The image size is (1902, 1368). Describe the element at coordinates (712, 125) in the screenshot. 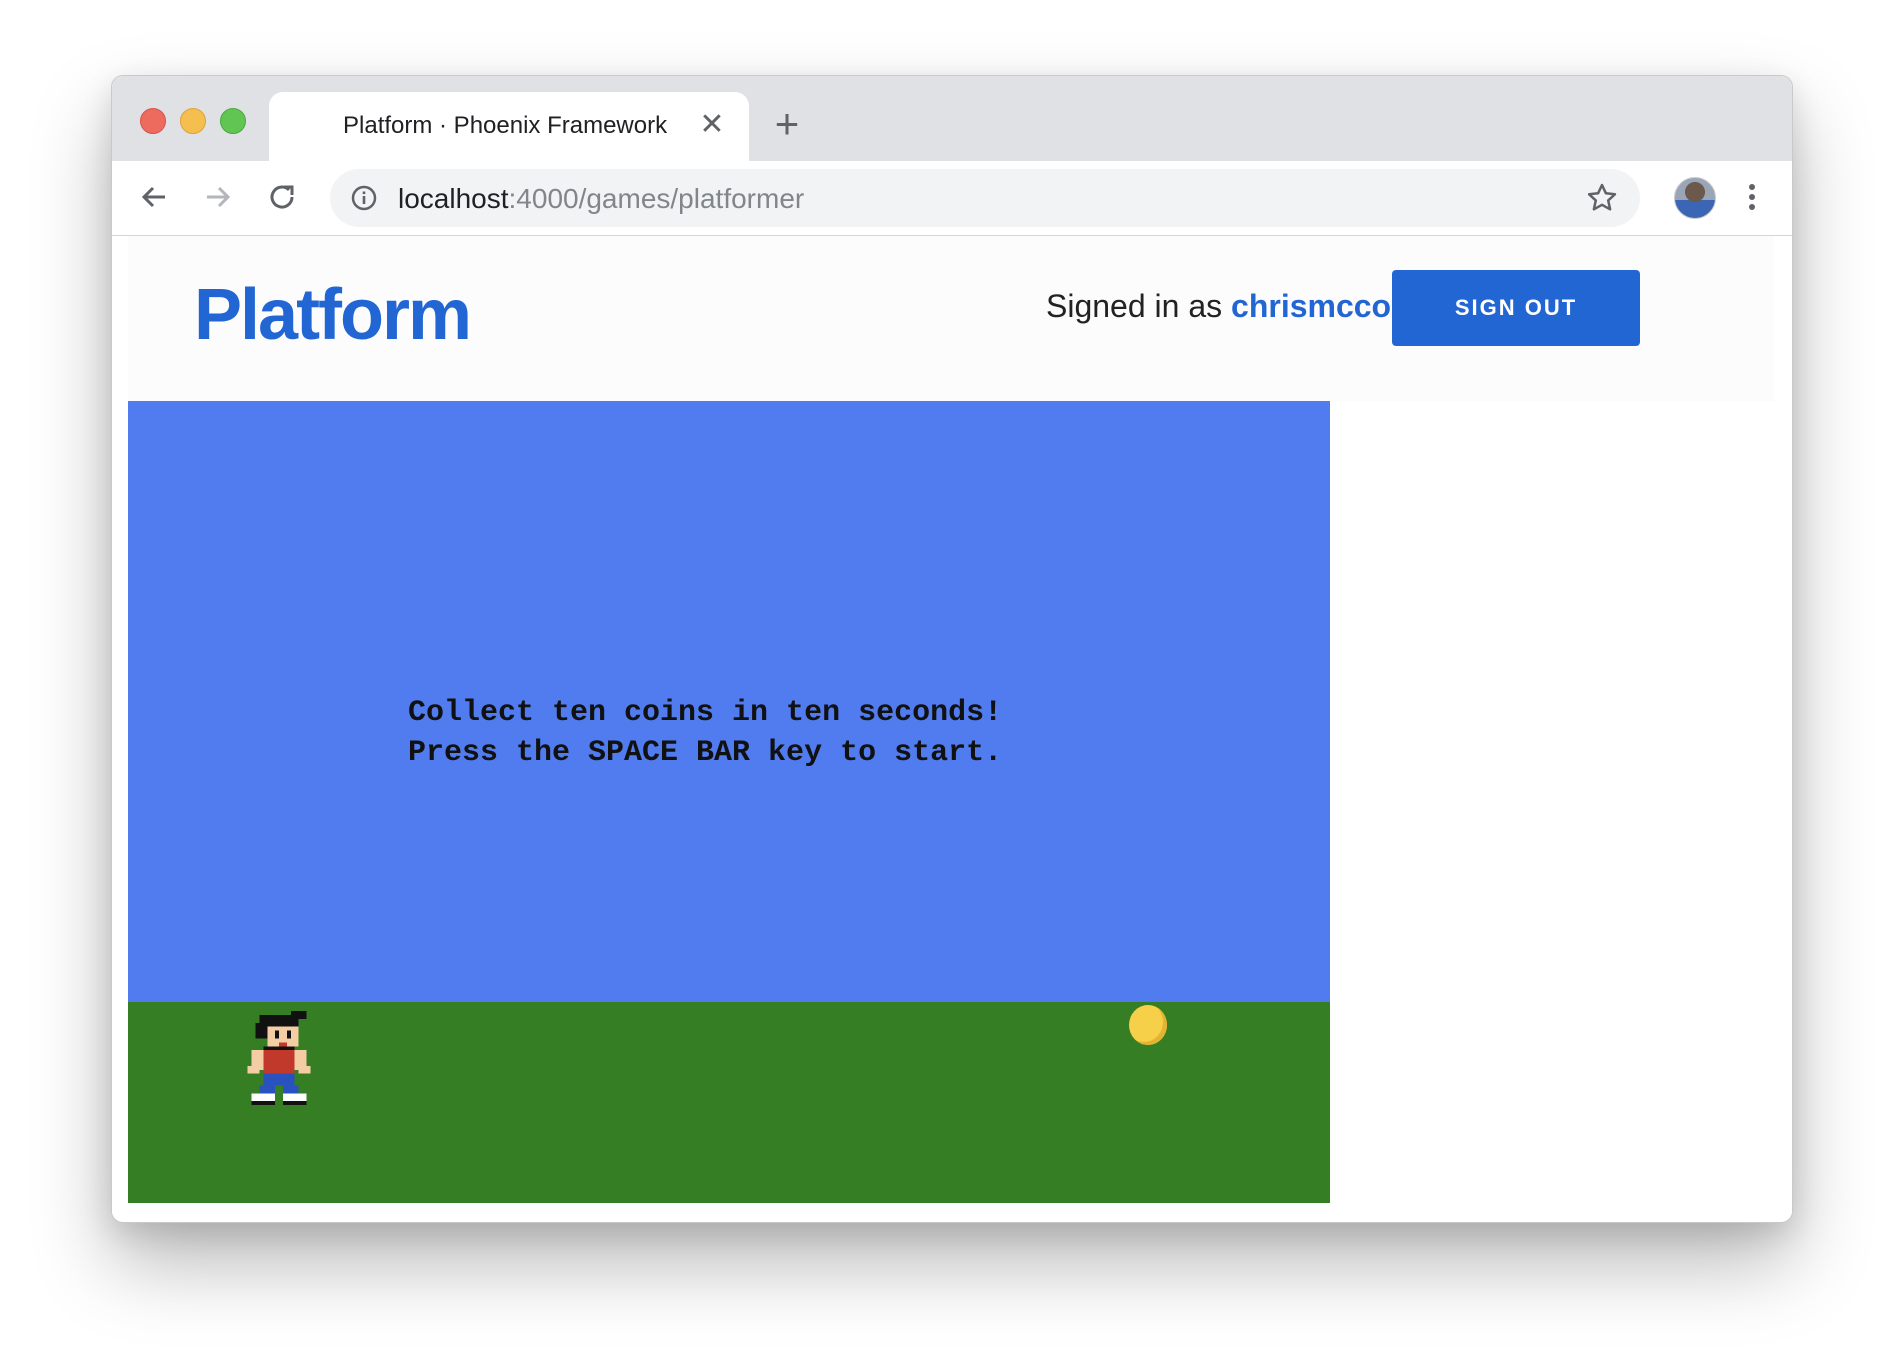

I see `close-icon: ✕` at that location.